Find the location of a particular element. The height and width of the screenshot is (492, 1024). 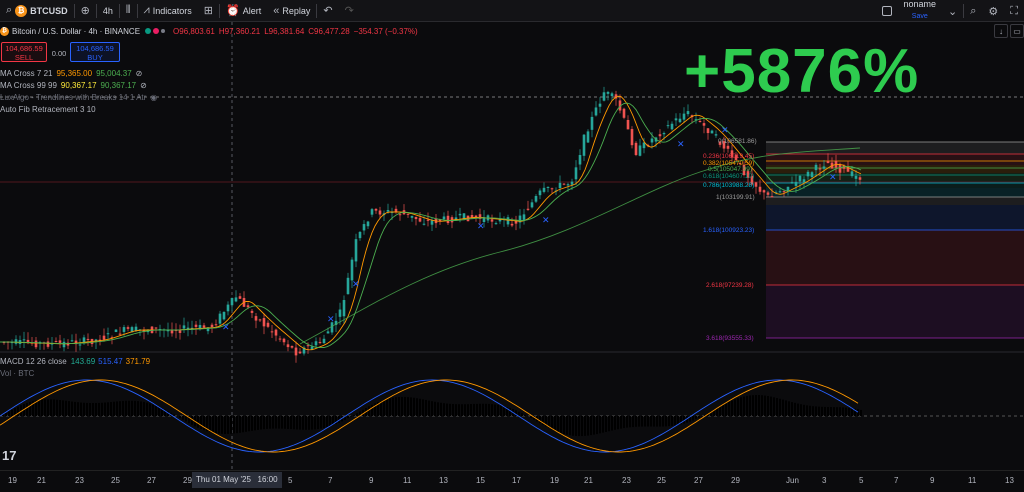

fib-zone is located at coordinates (895, 192).